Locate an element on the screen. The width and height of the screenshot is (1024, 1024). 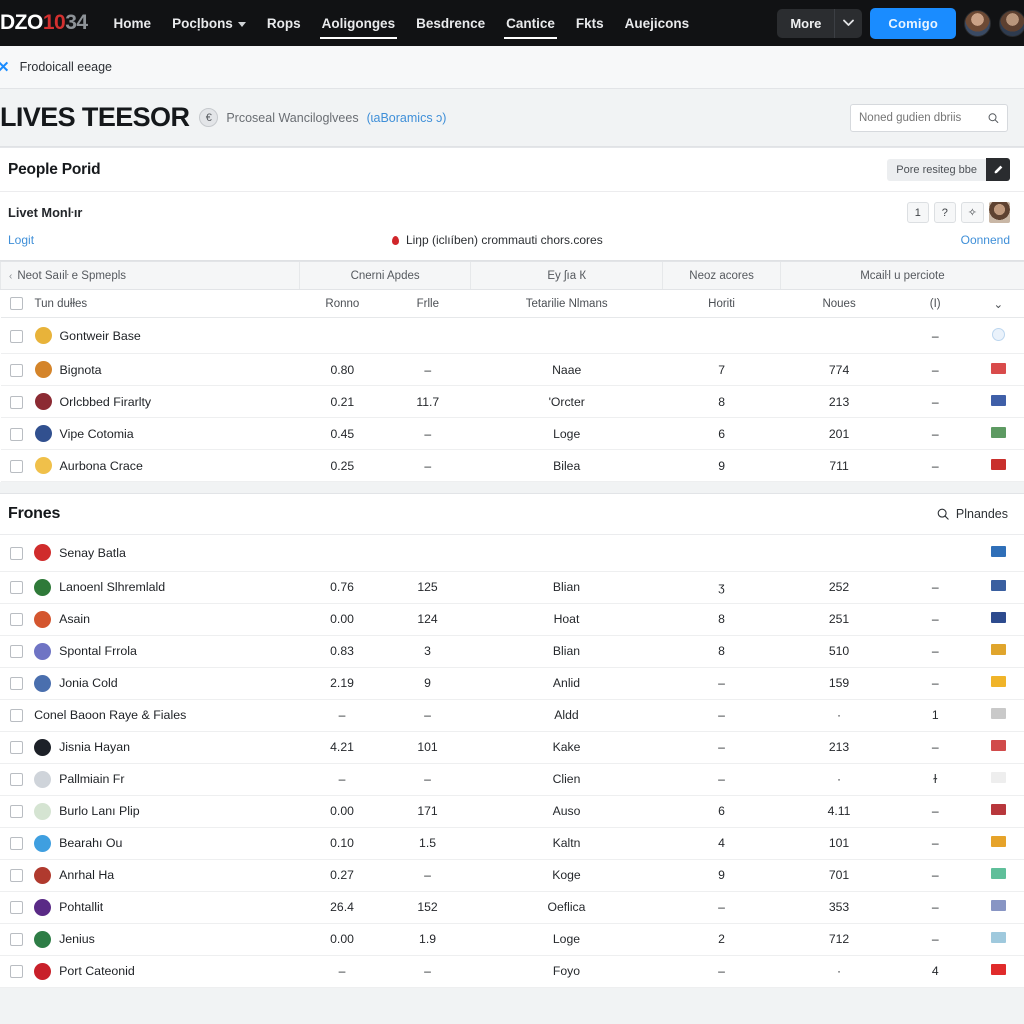
note-right-link: Oonnend is located at coordinates (985, 240).